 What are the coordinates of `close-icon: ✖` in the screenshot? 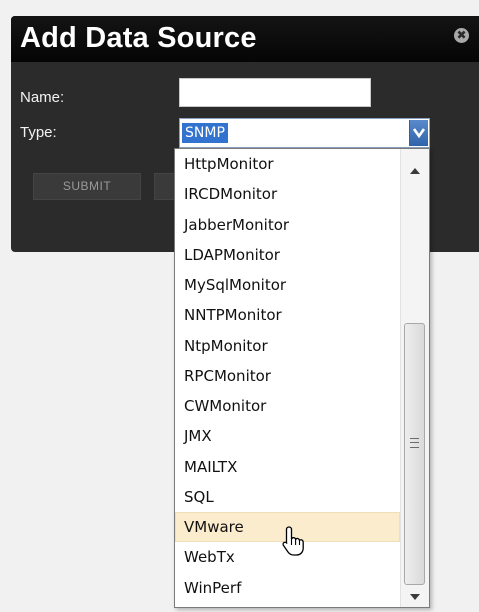 It's located at (461, 35).